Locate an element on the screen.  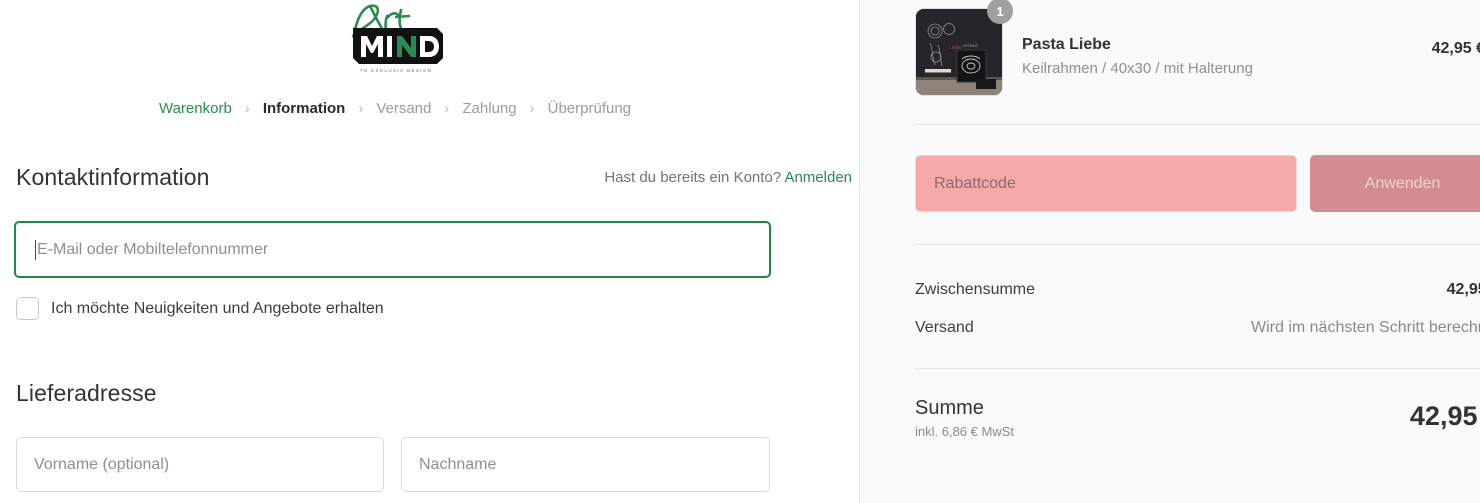
subtotal-row: Zwischensumme 42,95 € is located at coordinates (1197, 290).